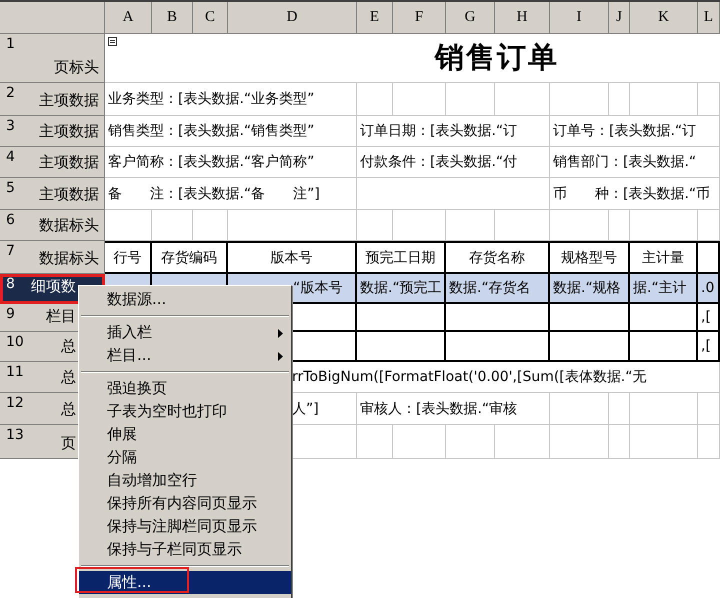 The width and height of the screenshot is (720, 598). I want to click on column-header: L, so click(709, 18).